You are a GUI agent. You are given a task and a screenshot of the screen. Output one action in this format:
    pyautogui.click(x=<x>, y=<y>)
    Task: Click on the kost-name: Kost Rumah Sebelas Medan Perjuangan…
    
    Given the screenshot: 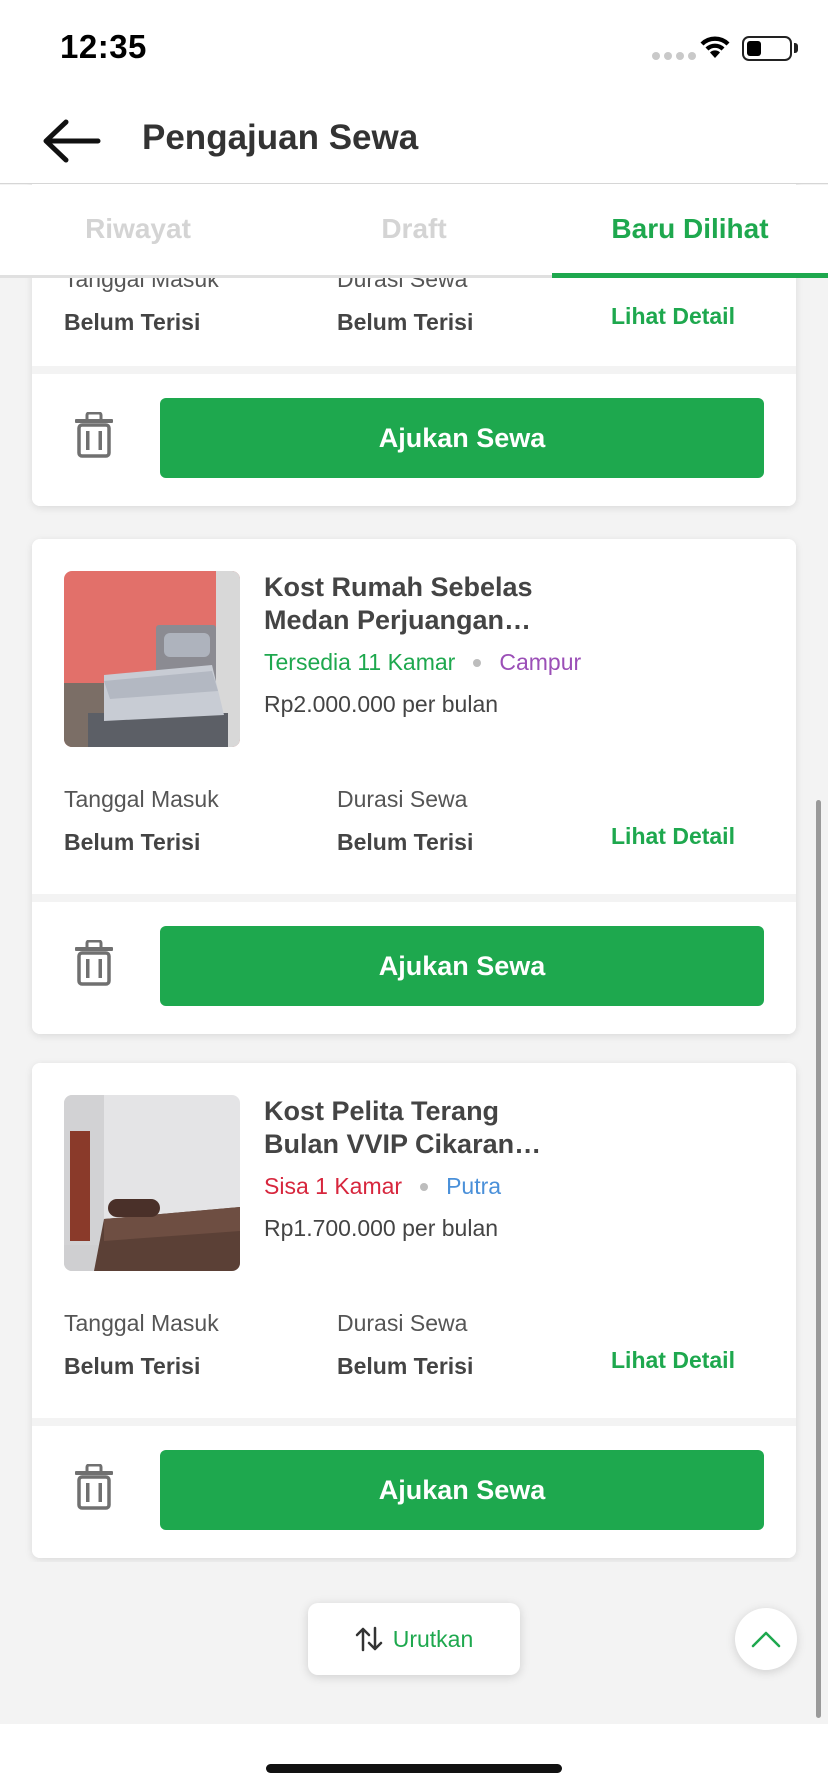 What is the action you would take?
    pyautogui.click(x=414, y=604)
    